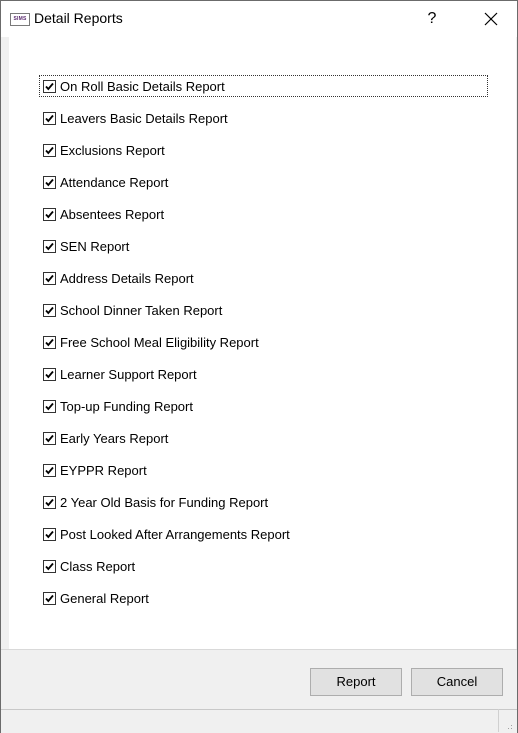  I want to click on close-button, so click(491, 19).